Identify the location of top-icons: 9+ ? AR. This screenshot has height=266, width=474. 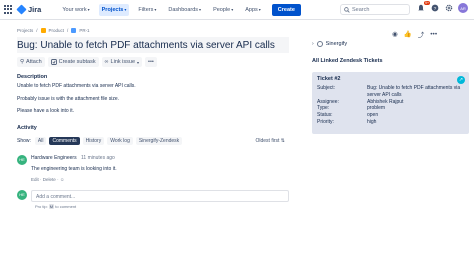
(442, 7).